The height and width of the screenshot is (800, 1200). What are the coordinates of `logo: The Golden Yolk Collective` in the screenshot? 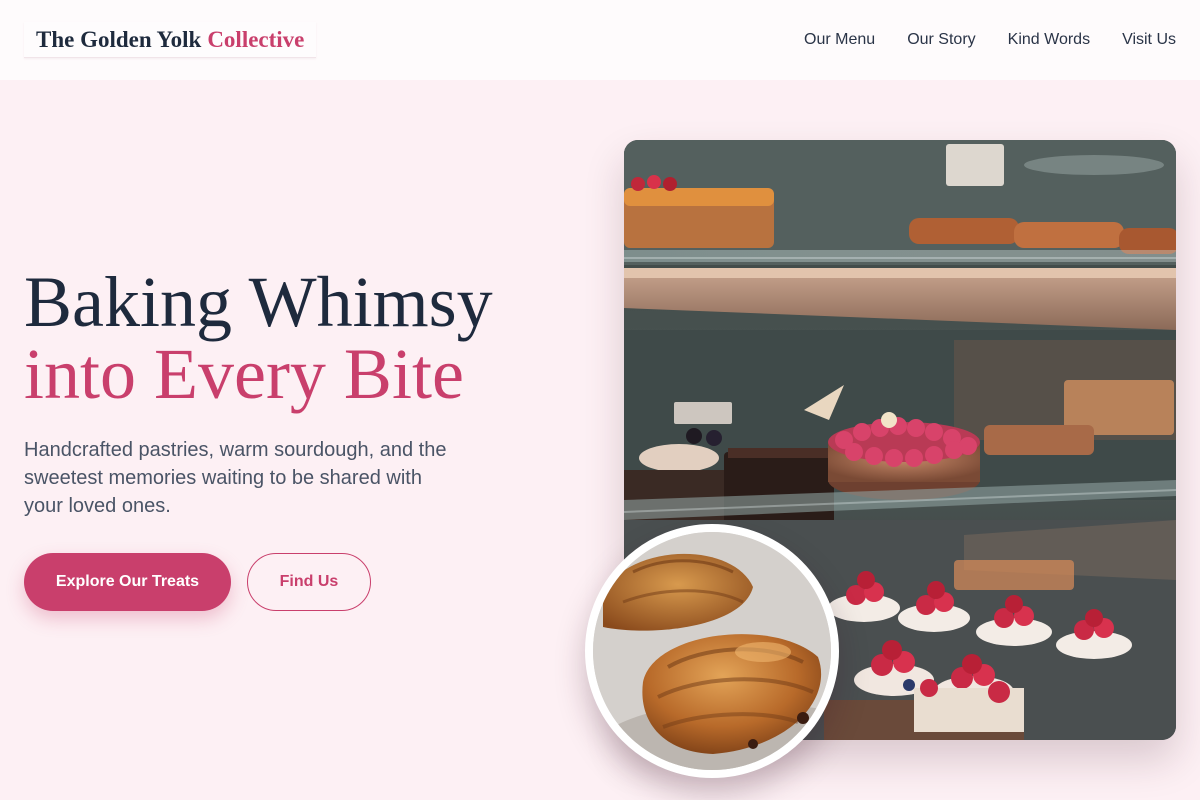 It's located at (170, 40).